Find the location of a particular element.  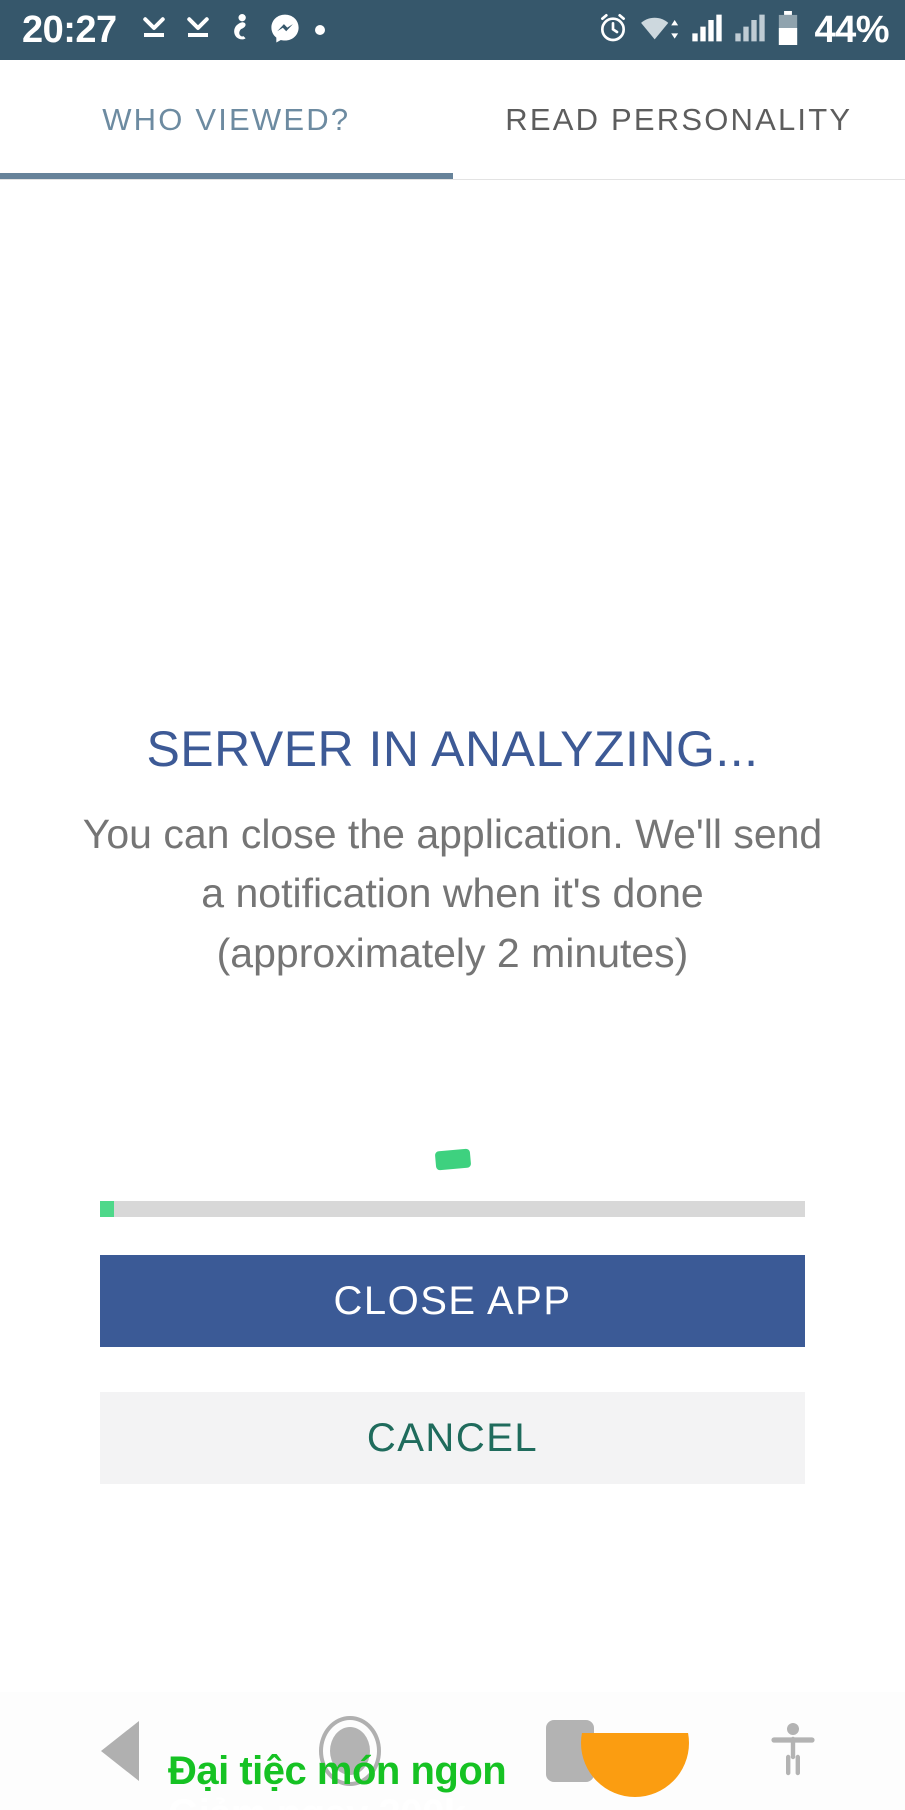

progress-bar-fill is located at coordinates (107, 1209).